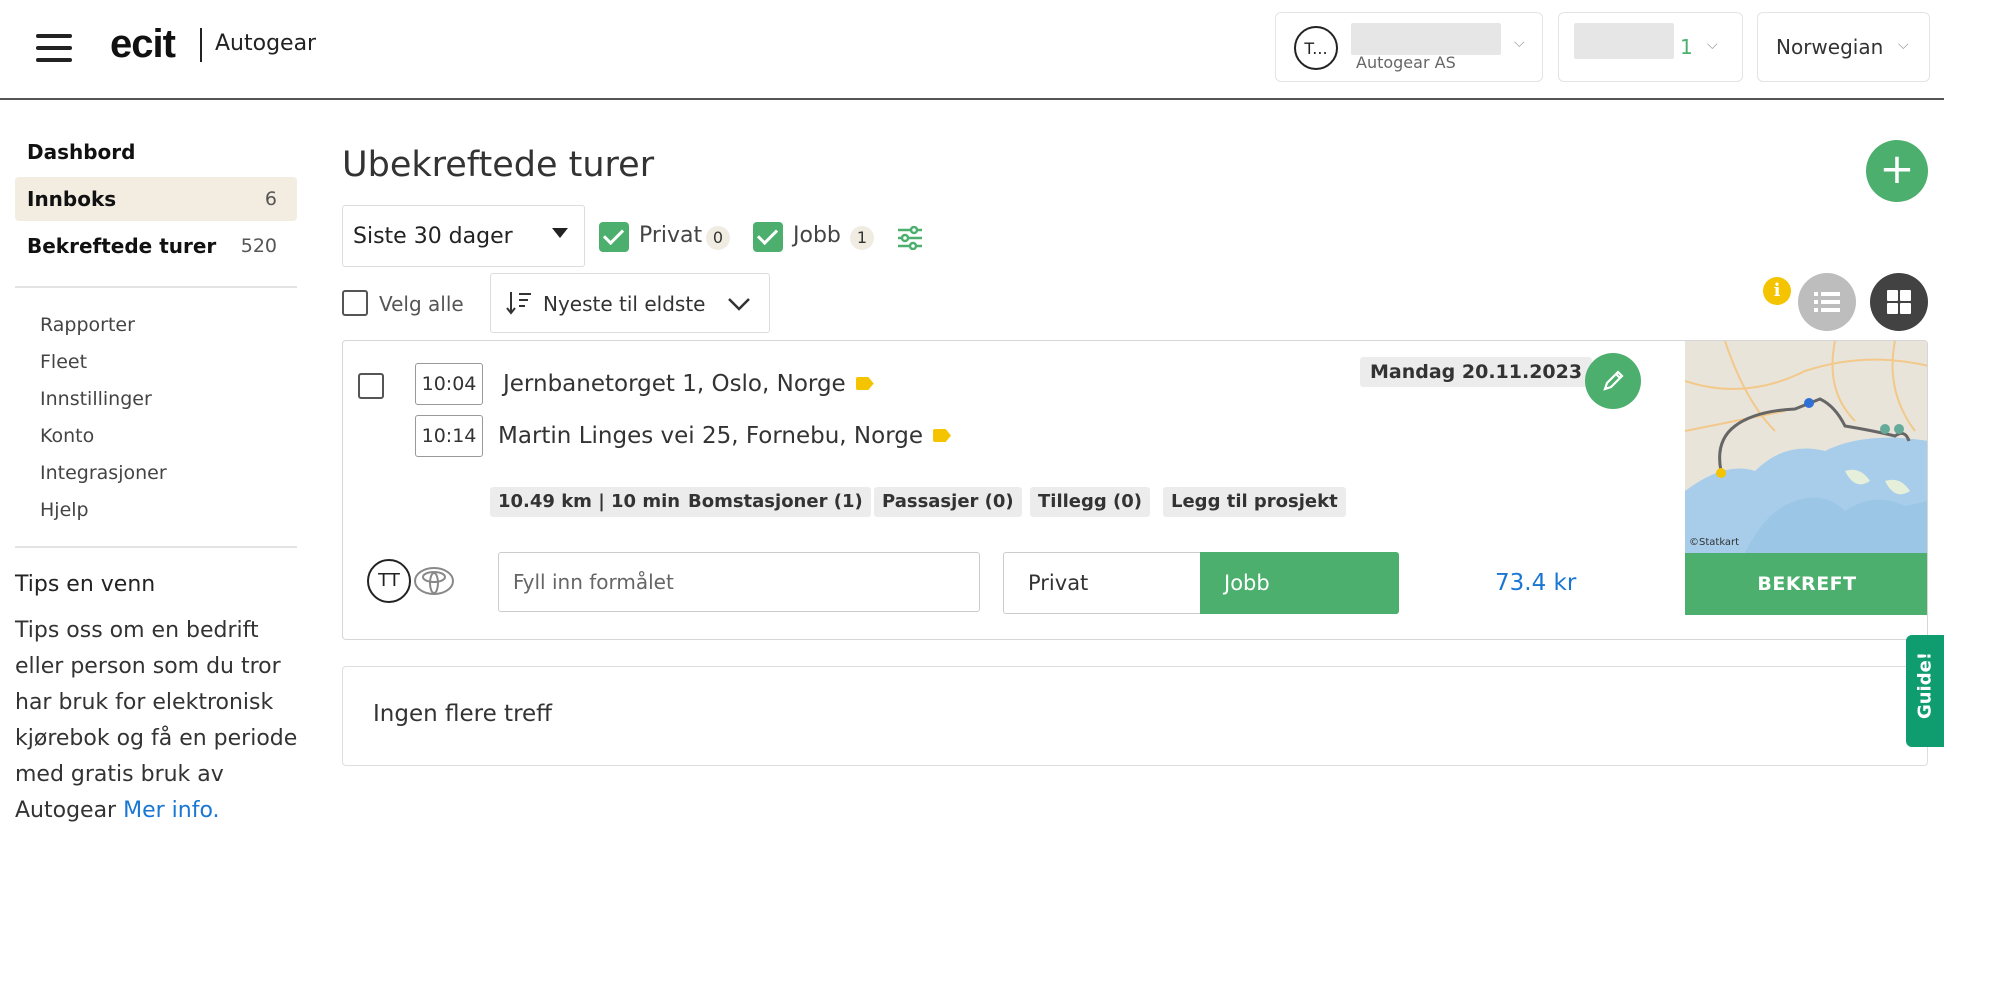 This screenshot has width=2010, height=1005. Describe the element at coordinates (156, 199) in the screenshot. I see `sidebar-item-inbox: Innboks 6` at that location.